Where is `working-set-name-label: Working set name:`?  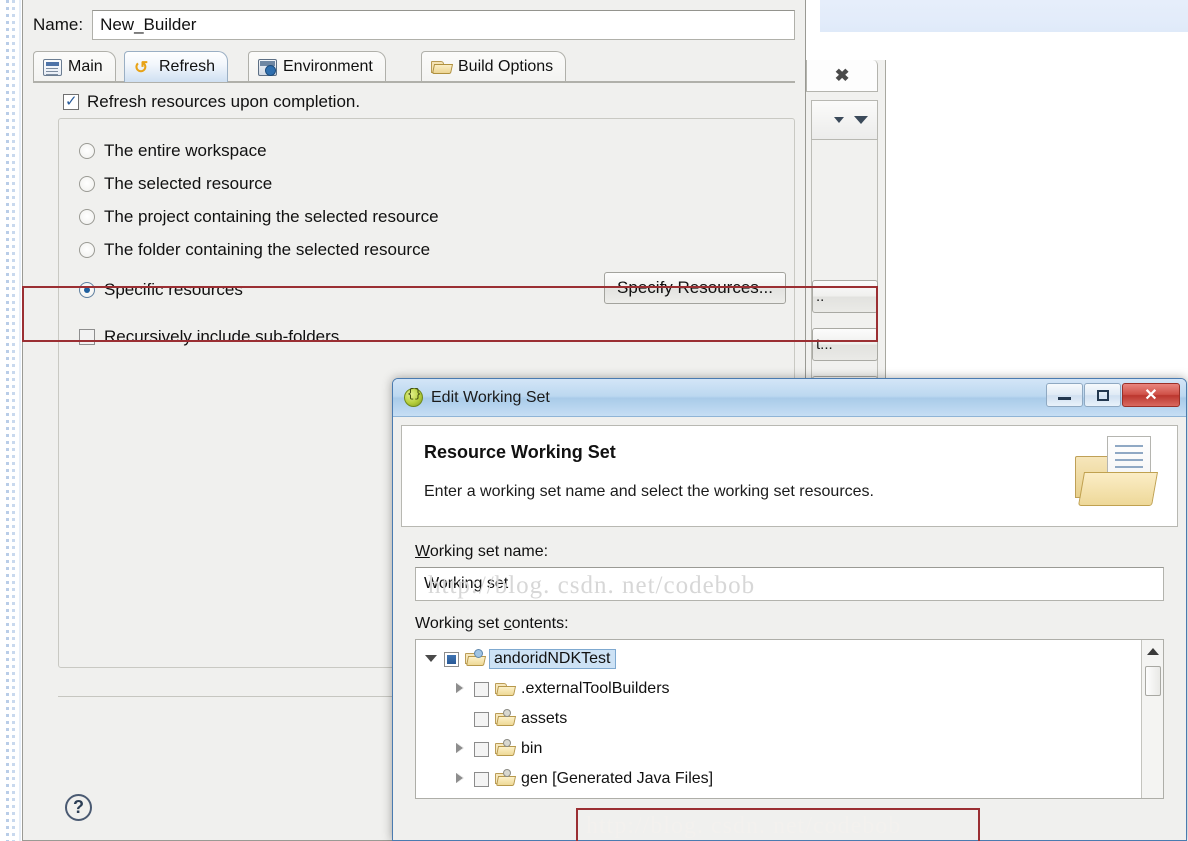 working-set-name-label: Working set name: is located at coordinates (789, 552).